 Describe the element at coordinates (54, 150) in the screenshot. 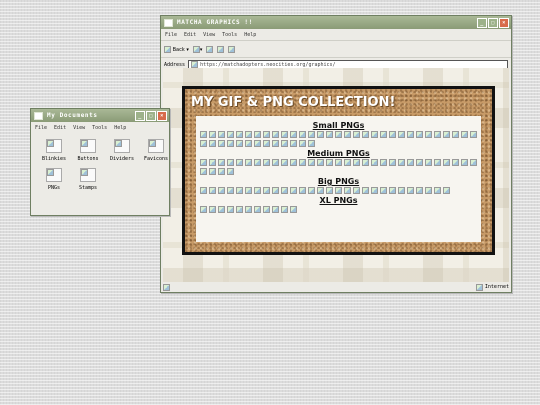

I see `folder-blinkies: Blinkies` at that location.